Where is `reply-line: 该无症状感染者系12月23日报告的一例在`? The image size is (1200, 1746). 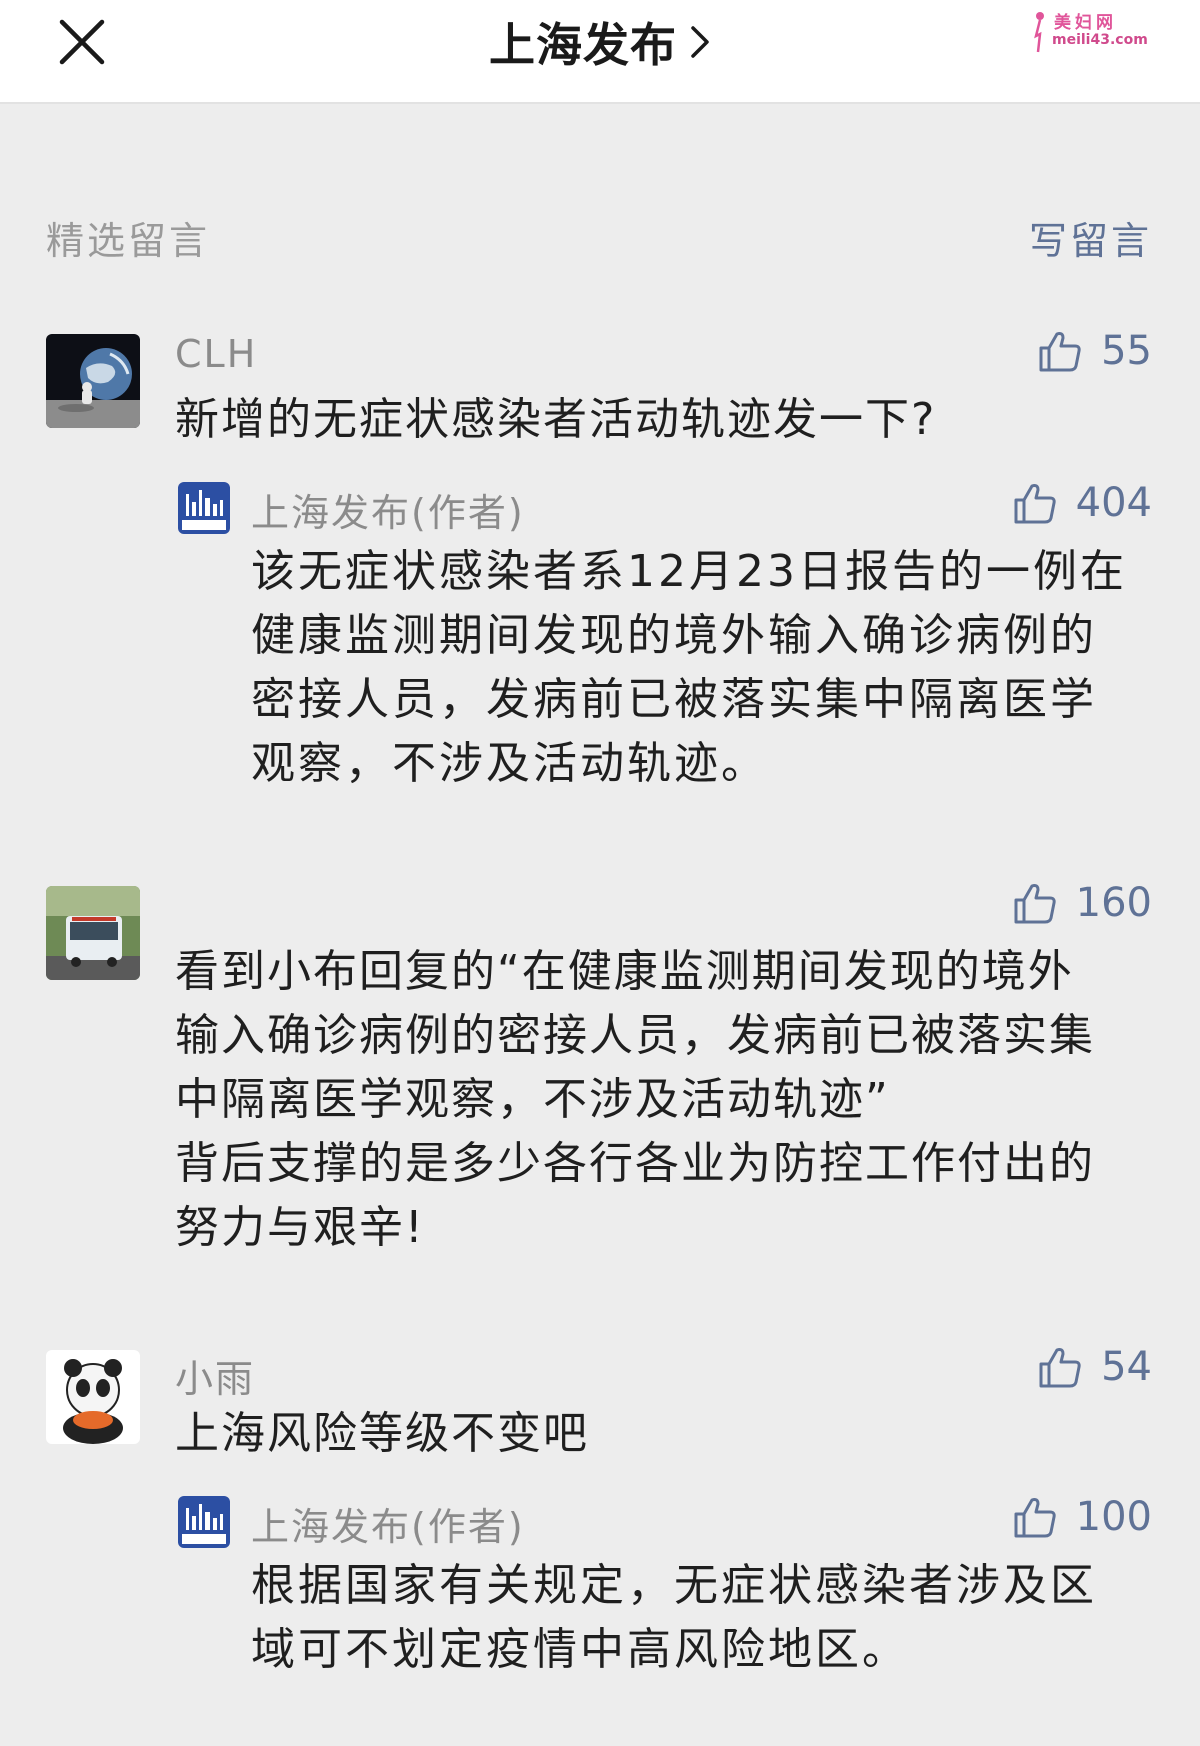
reply-line: 该无症状感染者系12月23日报告的一例在 is located at coordinates (689, 571).